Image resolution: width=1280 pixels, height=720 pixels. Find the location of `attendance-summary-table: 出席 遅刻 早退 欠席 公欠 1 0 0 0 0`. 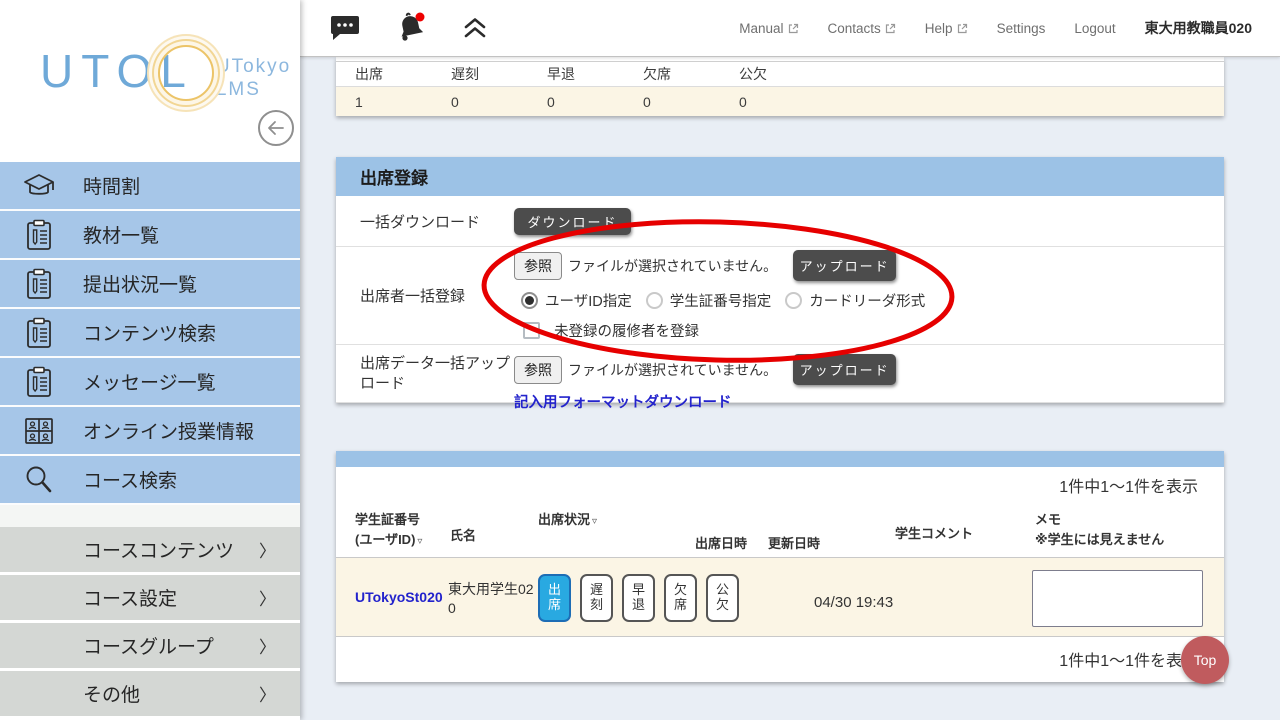

attendance-summary-table: 出席 遅刻 早退 欠席 公欠 1 0 0 0 0 is located at coordinates (780, 86).